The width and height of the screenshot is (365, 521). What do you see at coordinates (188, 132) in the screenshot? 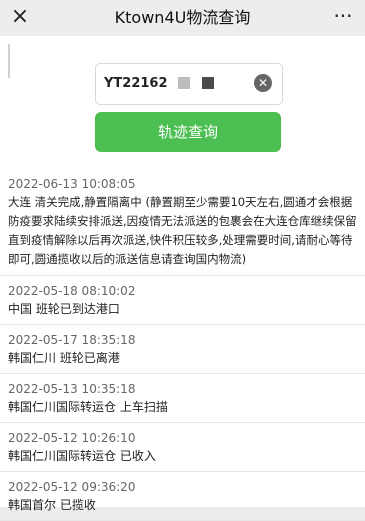
I see `track-query-button: 轨迹查询` at bounding box center [188, 132].